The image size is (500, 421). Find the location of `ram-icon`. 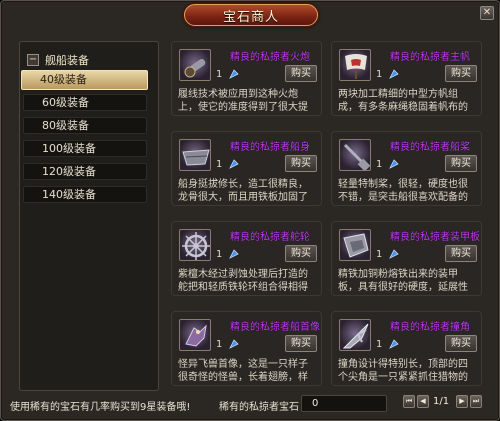

ram-icon is located at coordinates (355, 335).